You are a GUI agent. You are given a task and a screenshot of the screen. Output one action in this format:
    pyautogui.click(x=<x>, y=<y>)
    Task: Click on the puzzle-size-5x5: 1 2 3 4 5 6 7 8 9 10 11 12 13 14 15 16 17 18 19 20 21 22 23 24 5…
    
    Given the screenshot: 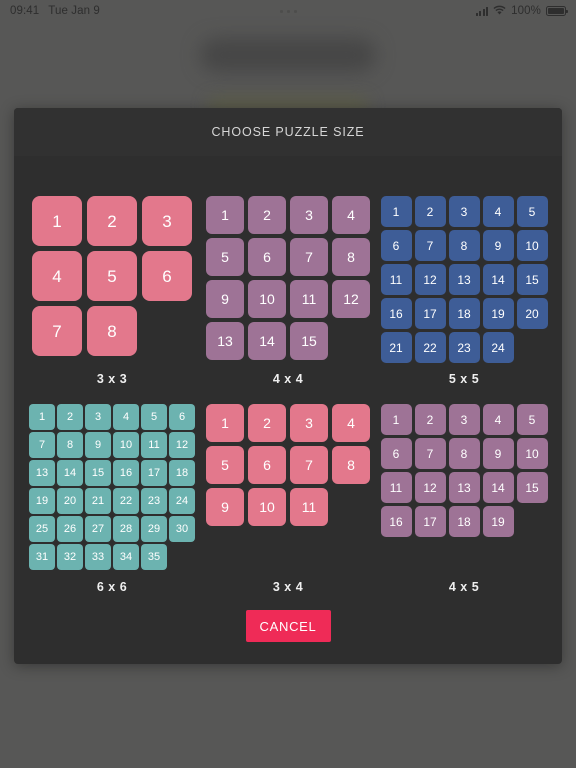 What is the action you would take?
    pyautogui.click(x=464, y=300)
    